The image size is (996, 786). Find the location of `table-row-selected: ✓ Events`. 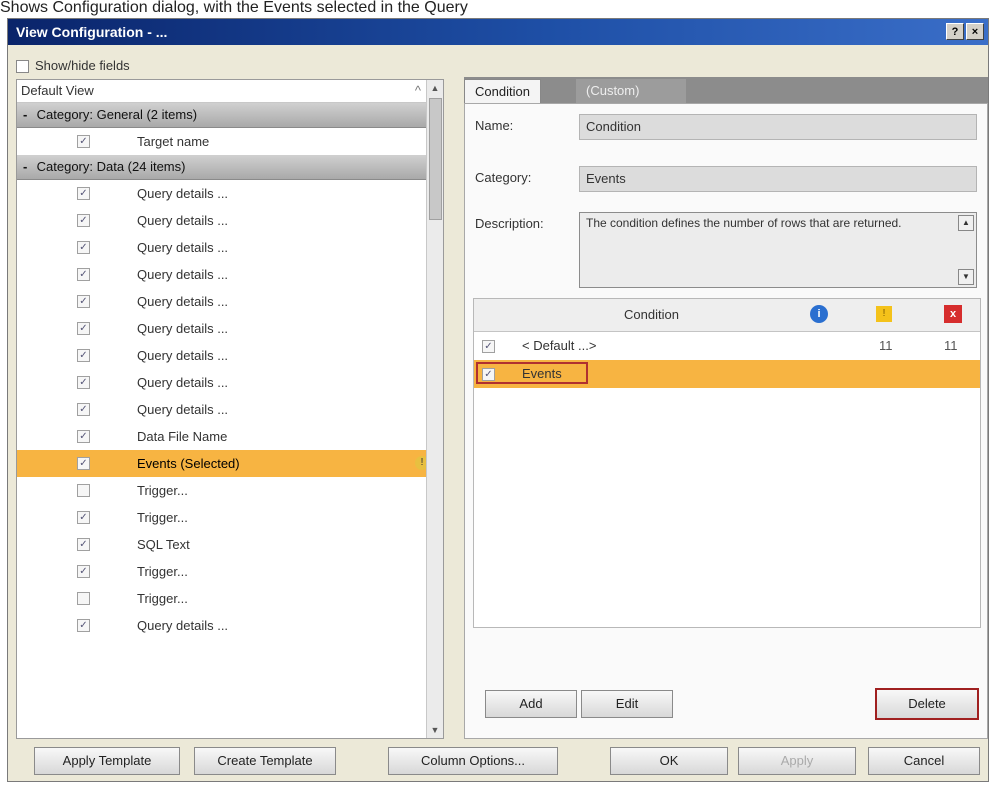

table-row-selected: ✓ Events is located at coordinates (727, 374).